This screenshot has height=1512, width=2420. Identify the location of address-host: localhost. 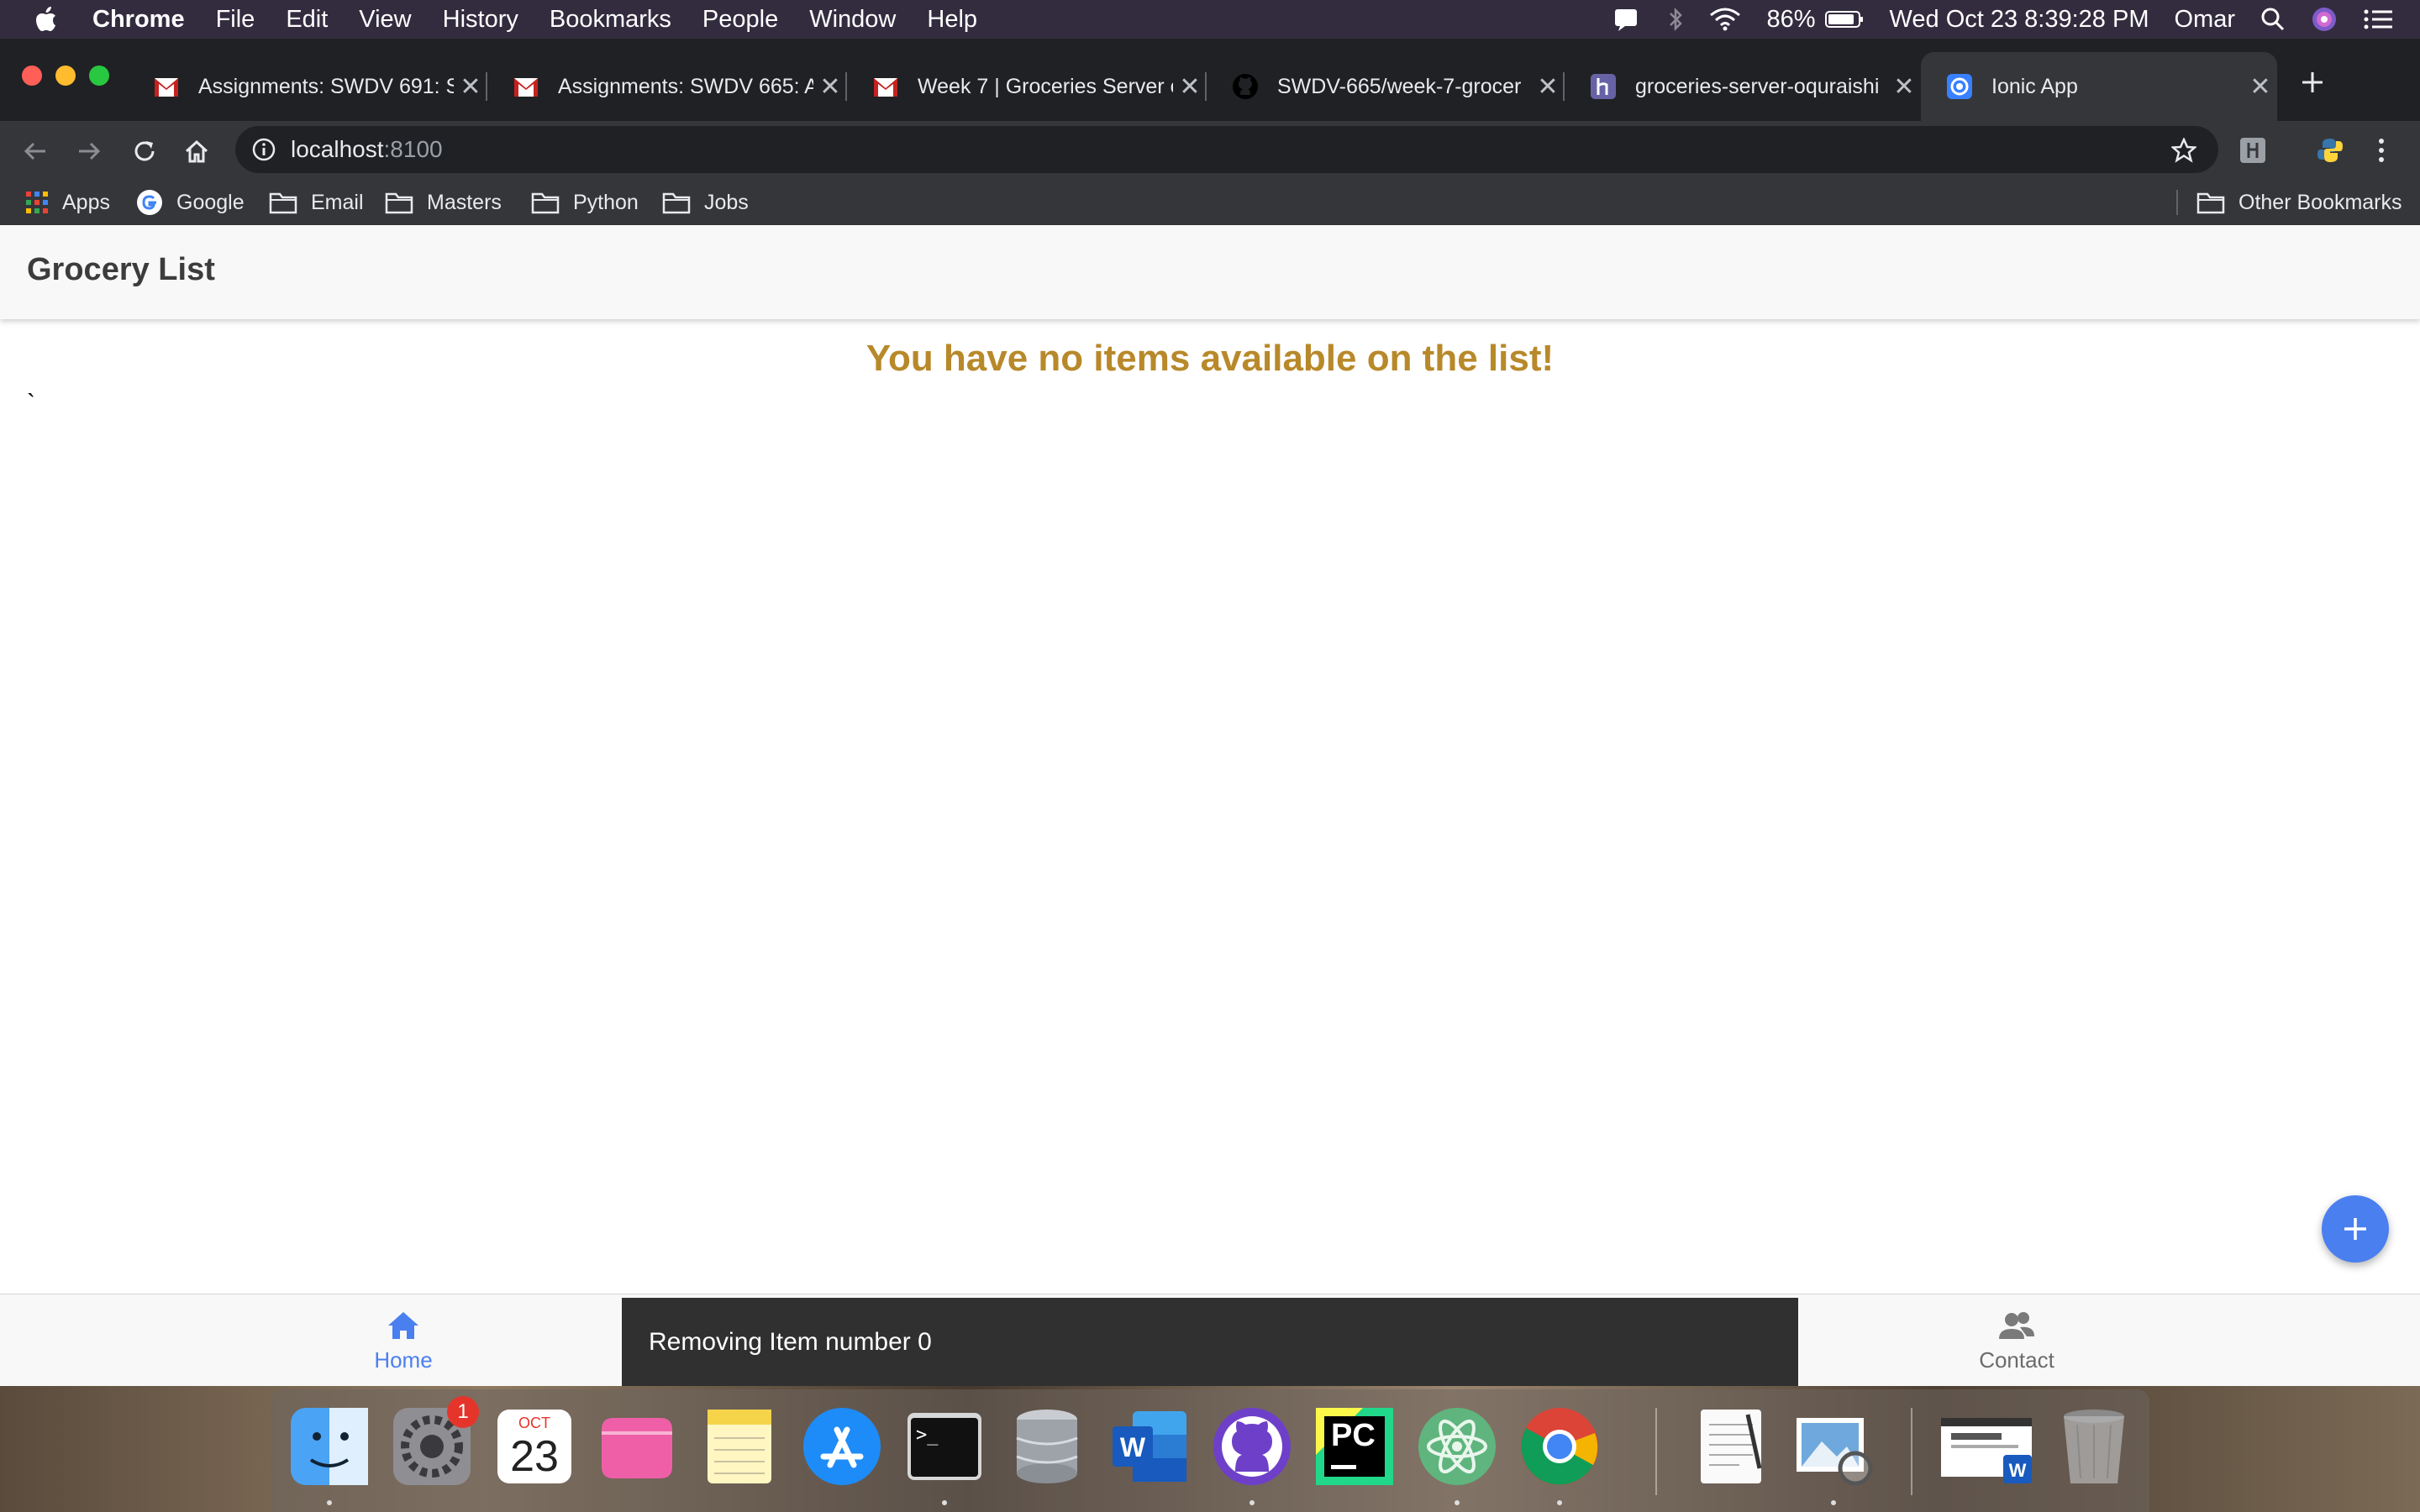
(337, 149).